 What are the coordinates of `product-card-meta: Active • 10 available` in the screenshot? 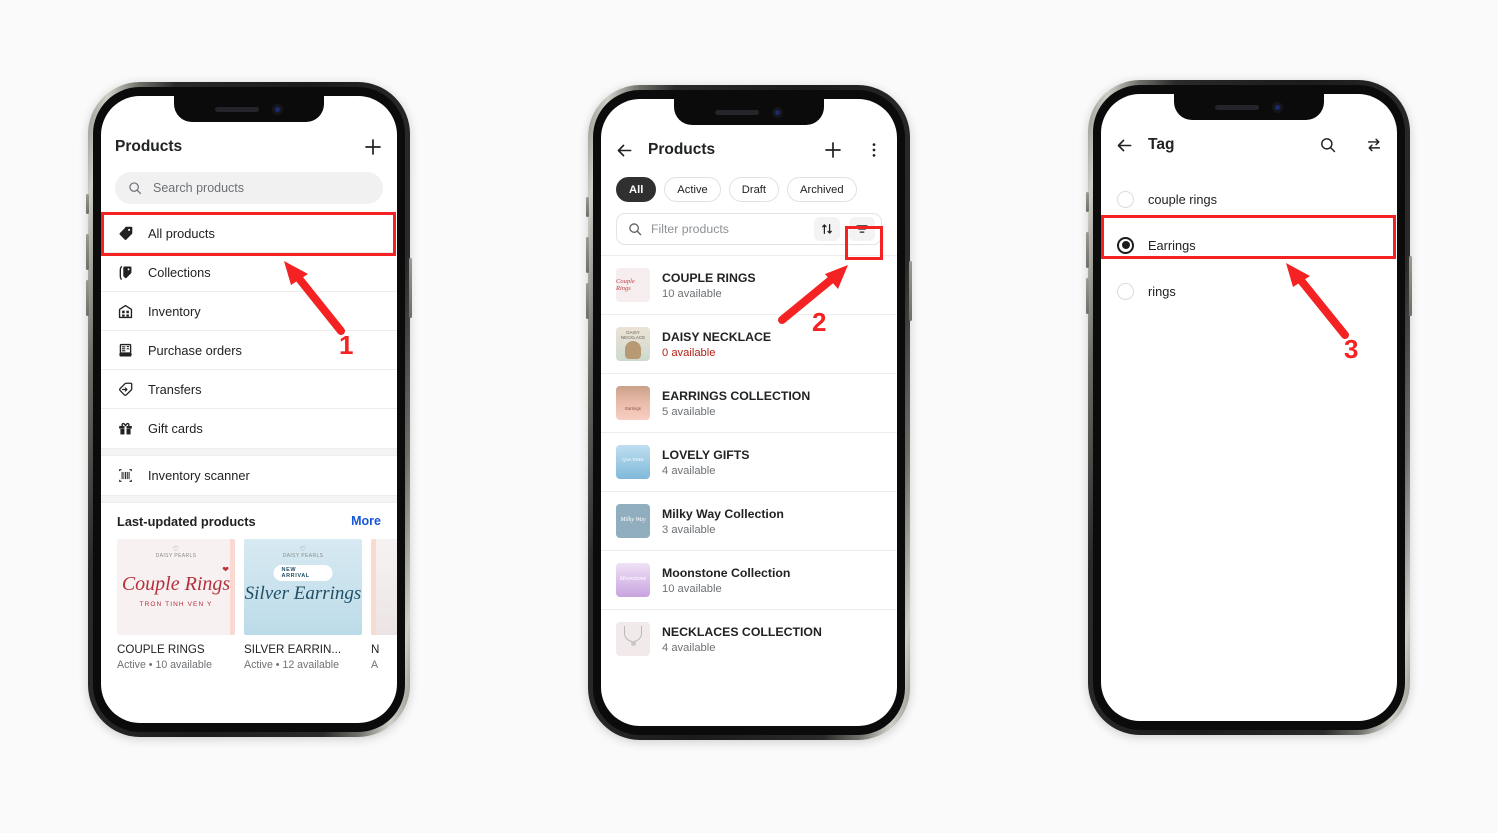 It's located at (164, 665).